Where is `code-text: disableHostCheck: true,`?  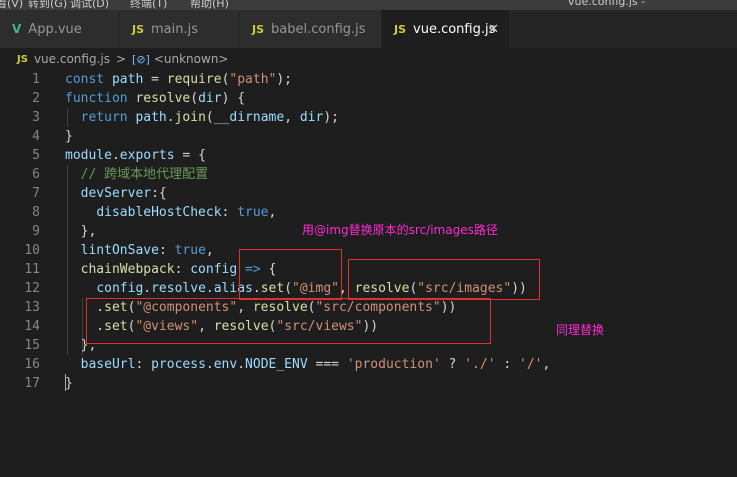 code-text: disableHostCheck: true, is located at coordinates (170, 212).